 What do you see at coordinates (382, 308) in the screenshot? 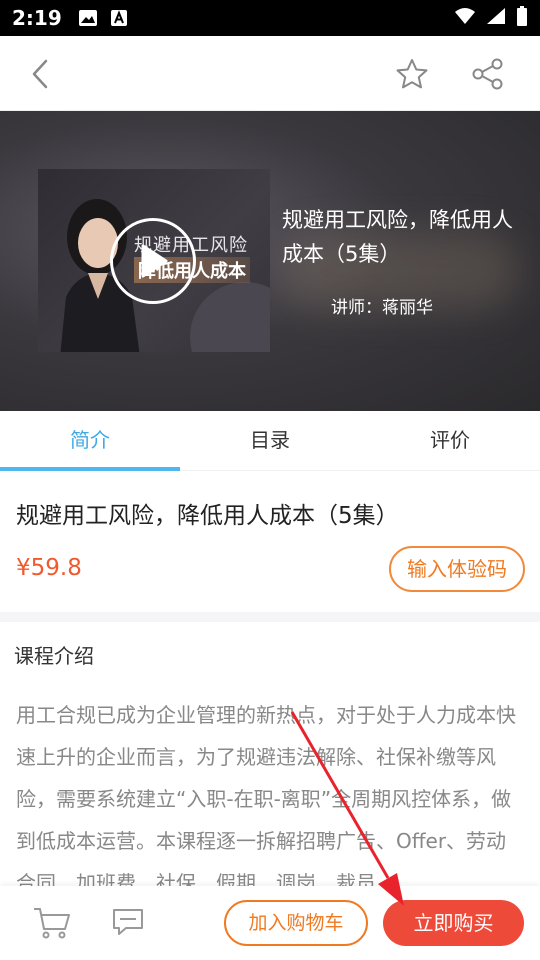
I see `hero-teacher: 讲师：蒋丽华` at bounding box center [382, 308].